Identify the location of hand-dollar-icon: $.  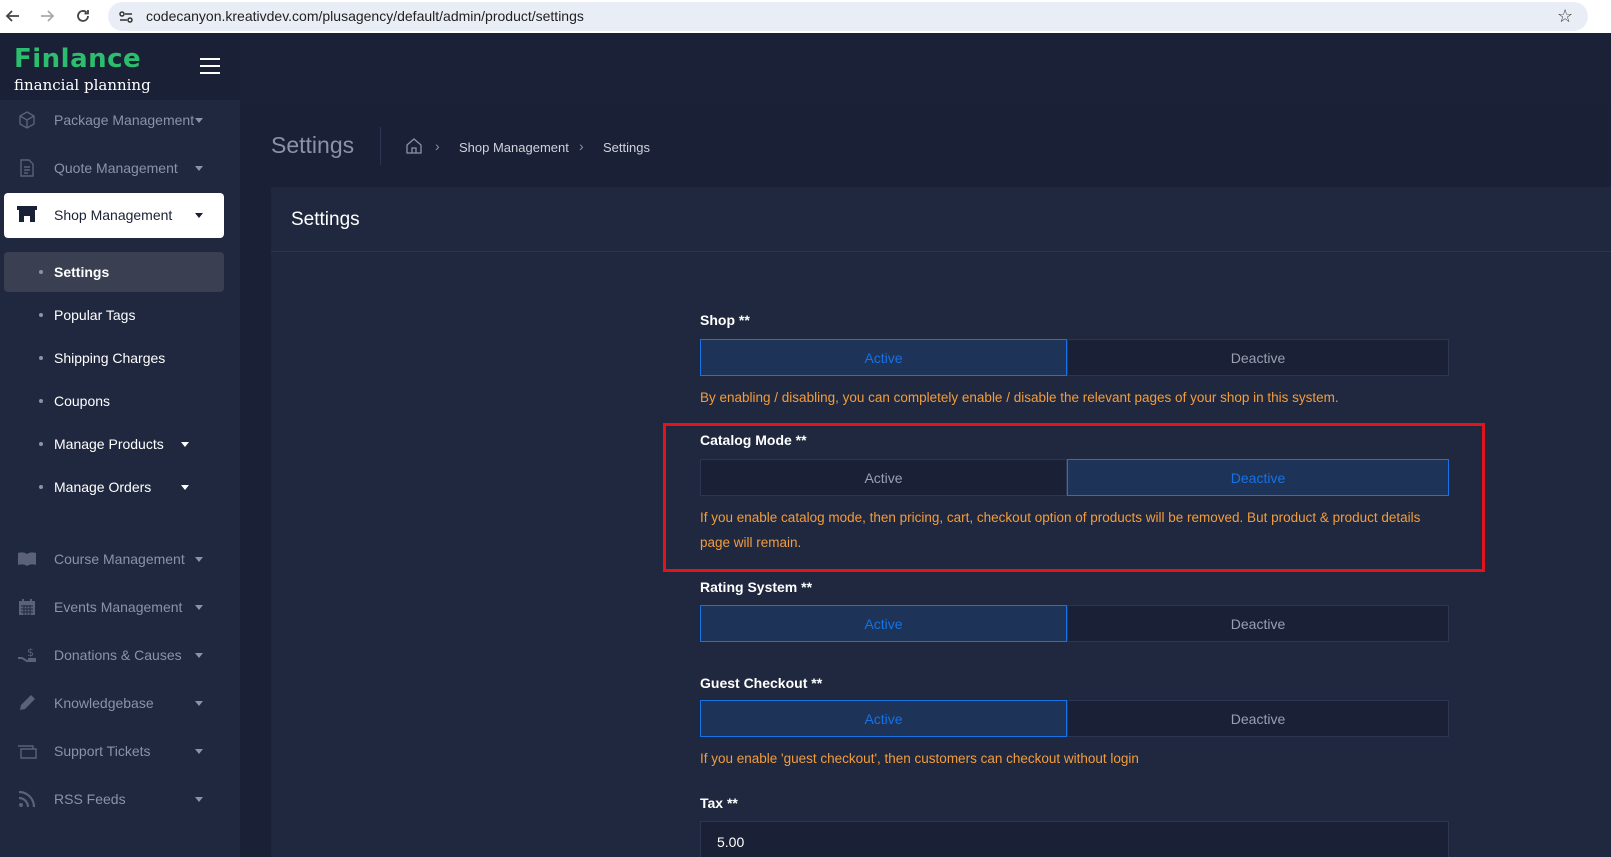
(27, 655).